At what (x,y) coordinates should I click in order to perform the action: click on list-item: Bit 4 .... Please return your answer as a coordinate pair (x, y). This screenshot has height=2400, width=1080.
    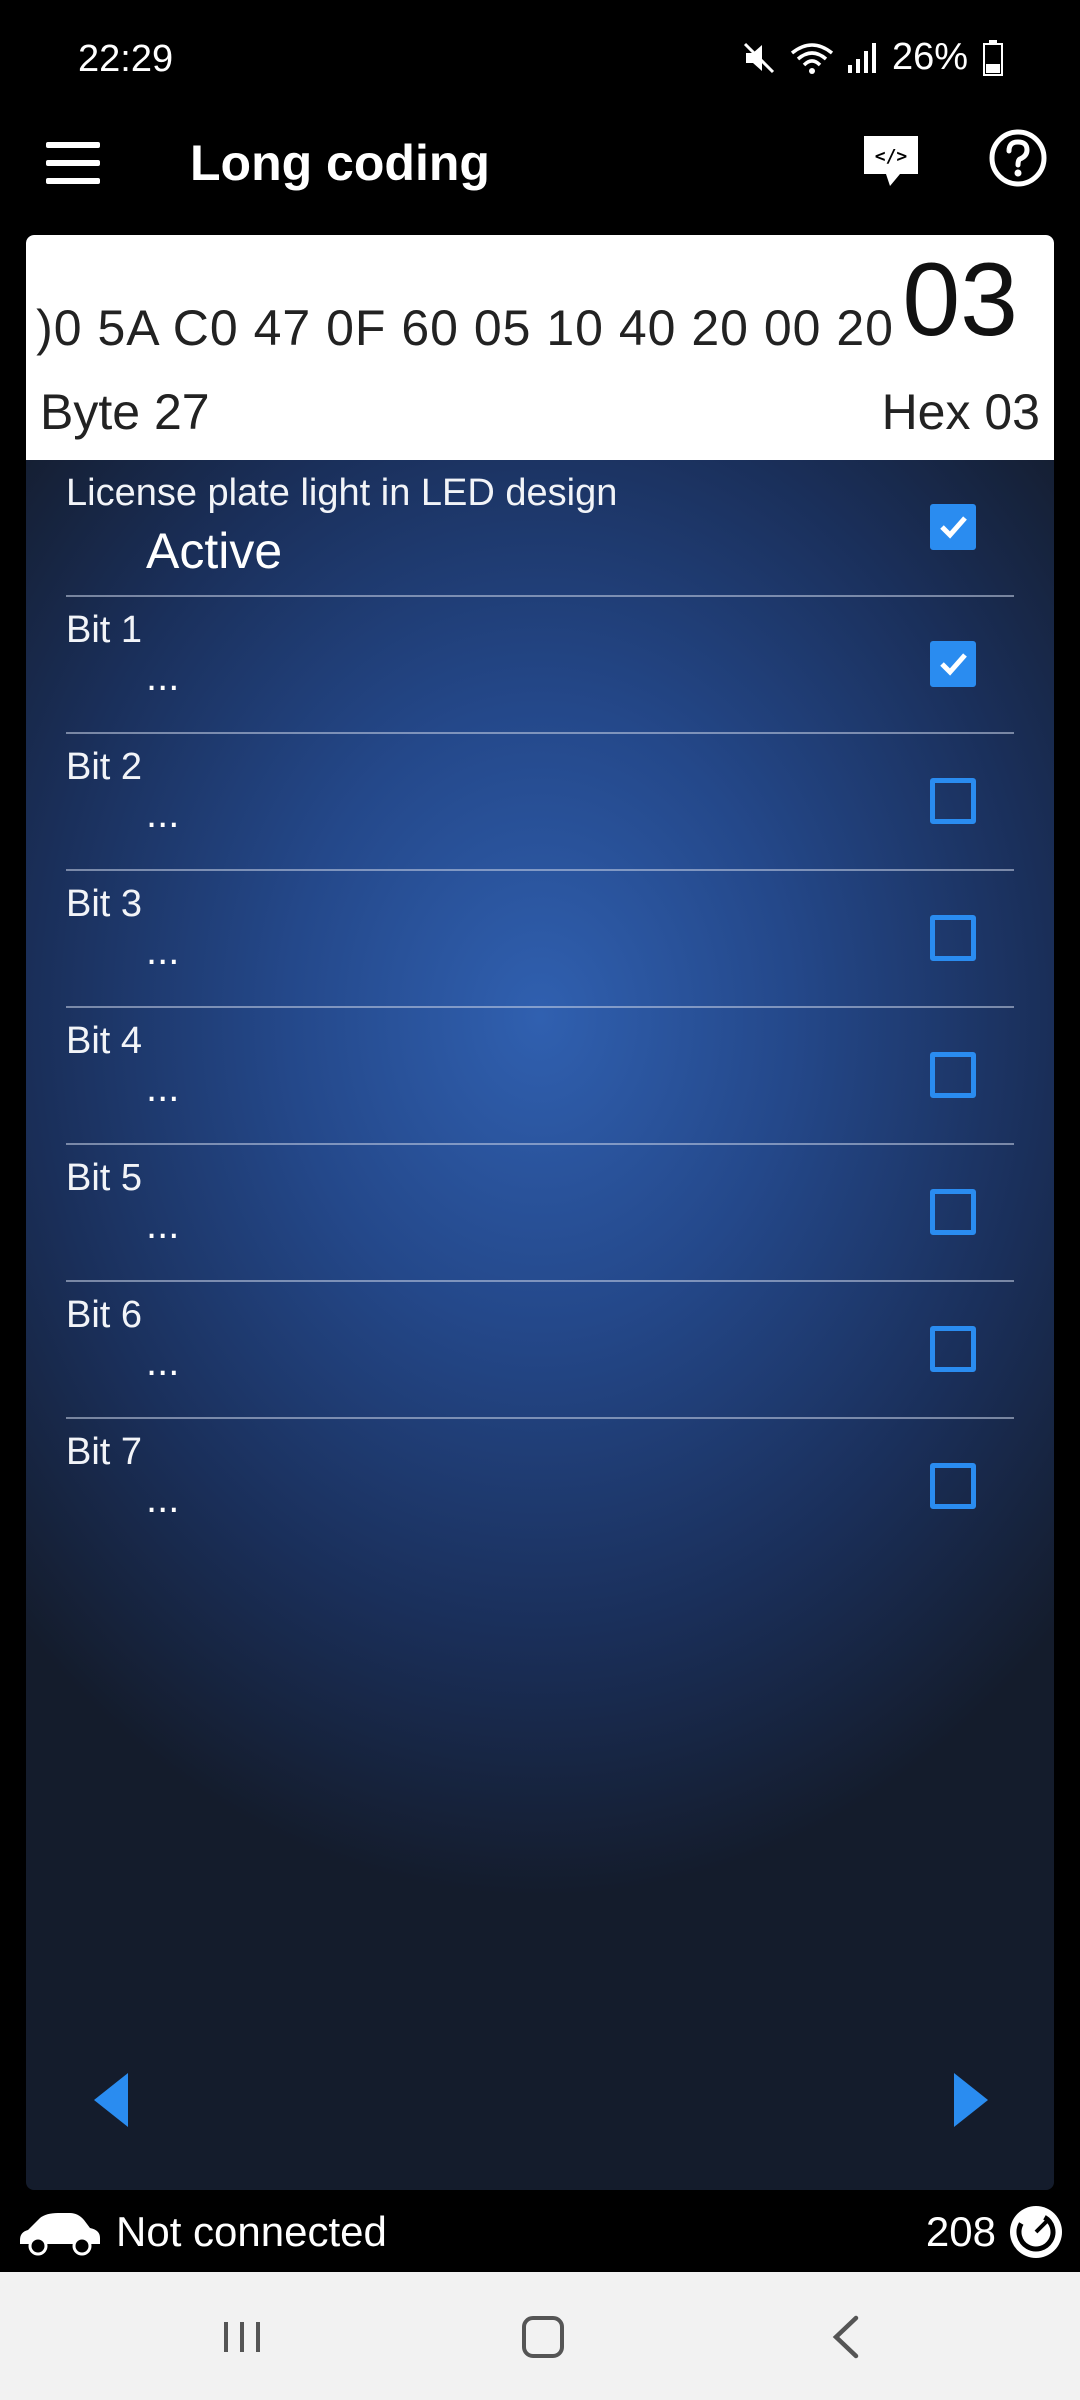
    Looking at the image, I should click on (540, 1076).